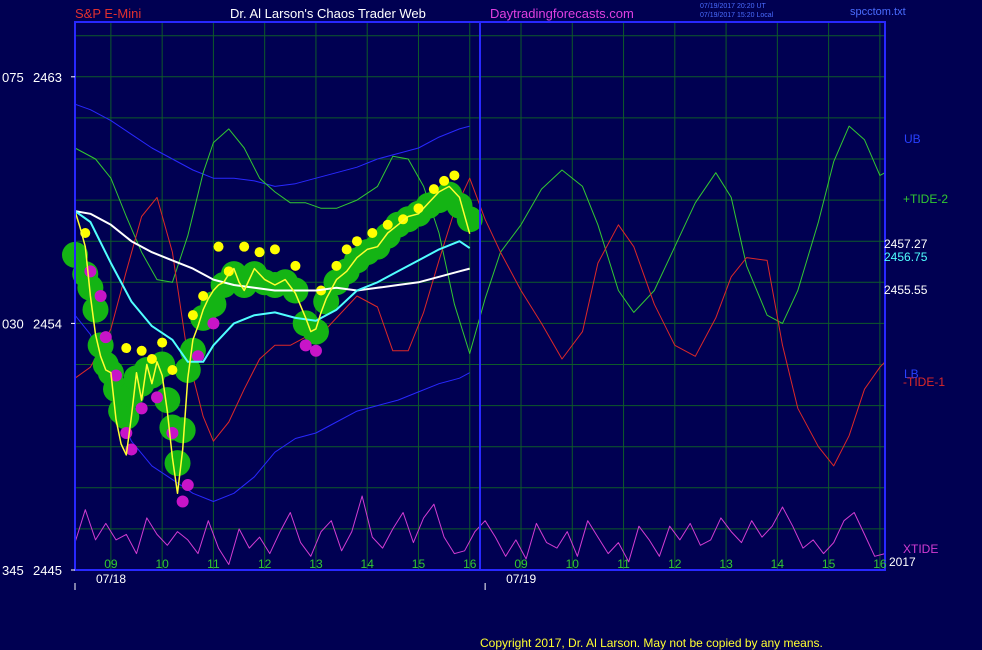 This screenshot has height=650, width=982. Describe the element at coordinates (920, 549) in the screenshot. I see `xtide-label: XTIDE` at that location.